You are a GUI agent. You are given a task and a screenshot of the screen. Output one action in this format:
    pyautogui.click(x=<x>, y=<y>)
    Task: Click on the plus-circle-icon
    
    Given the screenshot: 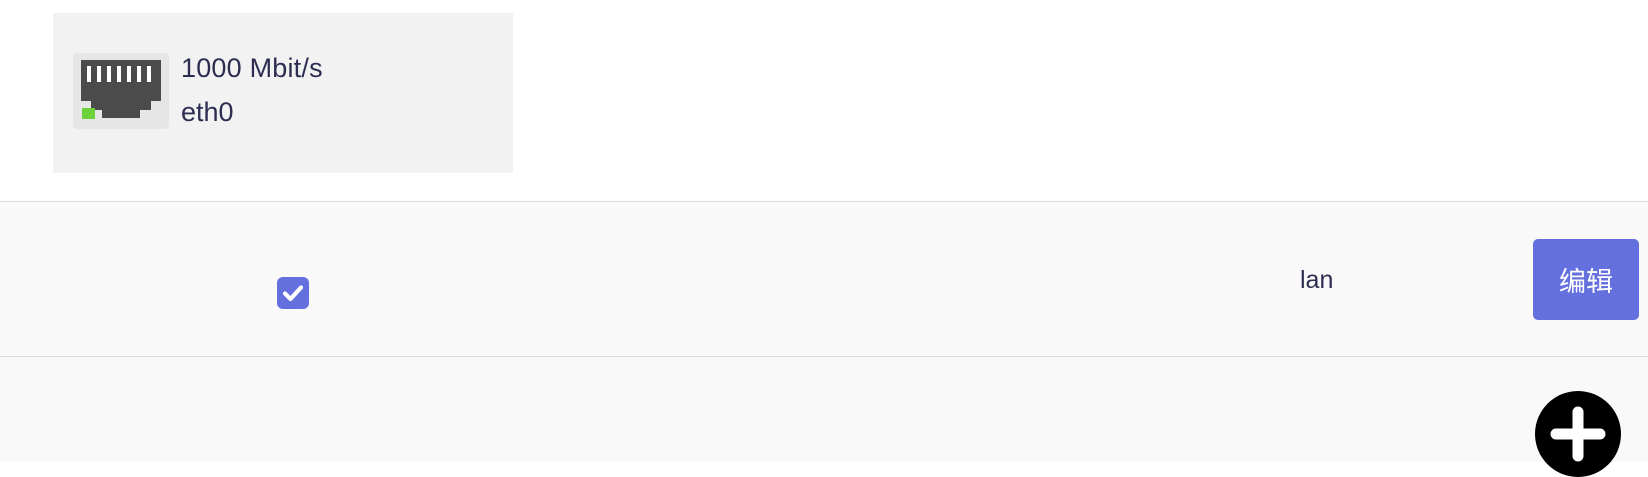 What is the action you would take?
    pyautogui.click(x=1578, y=434)
    